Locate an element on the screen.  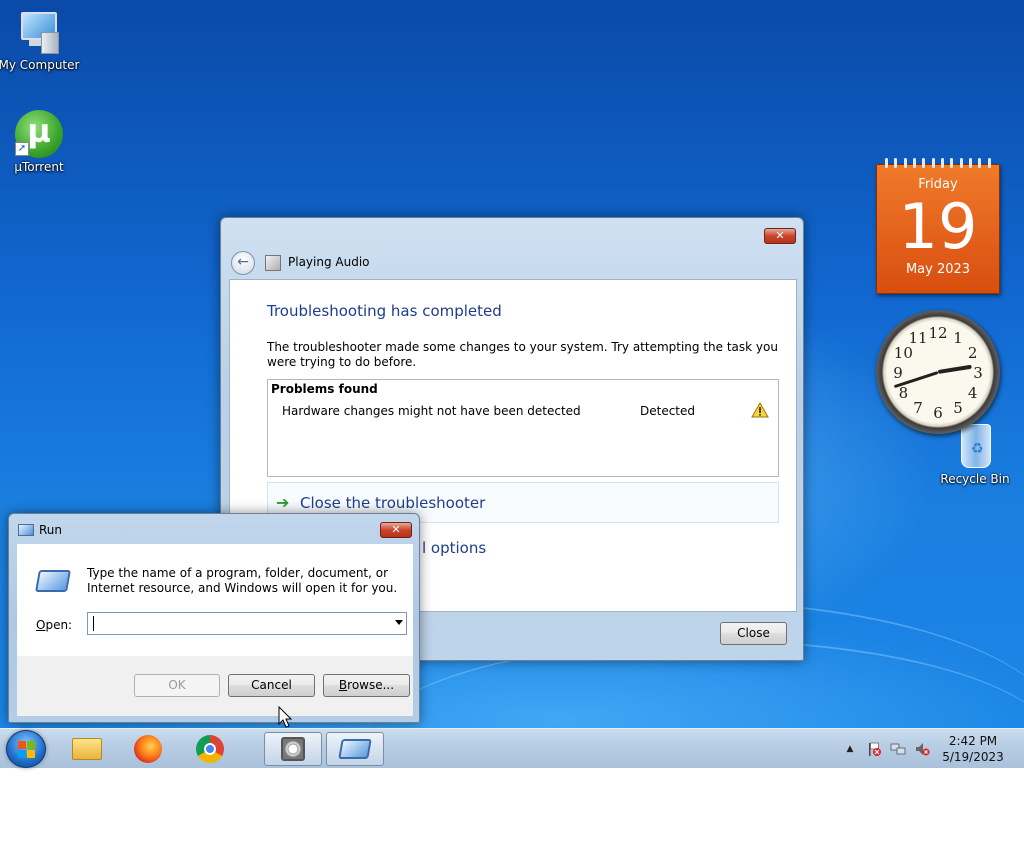
desktop-icon-my-computer: My Computer is located at coordinates (40, 40).